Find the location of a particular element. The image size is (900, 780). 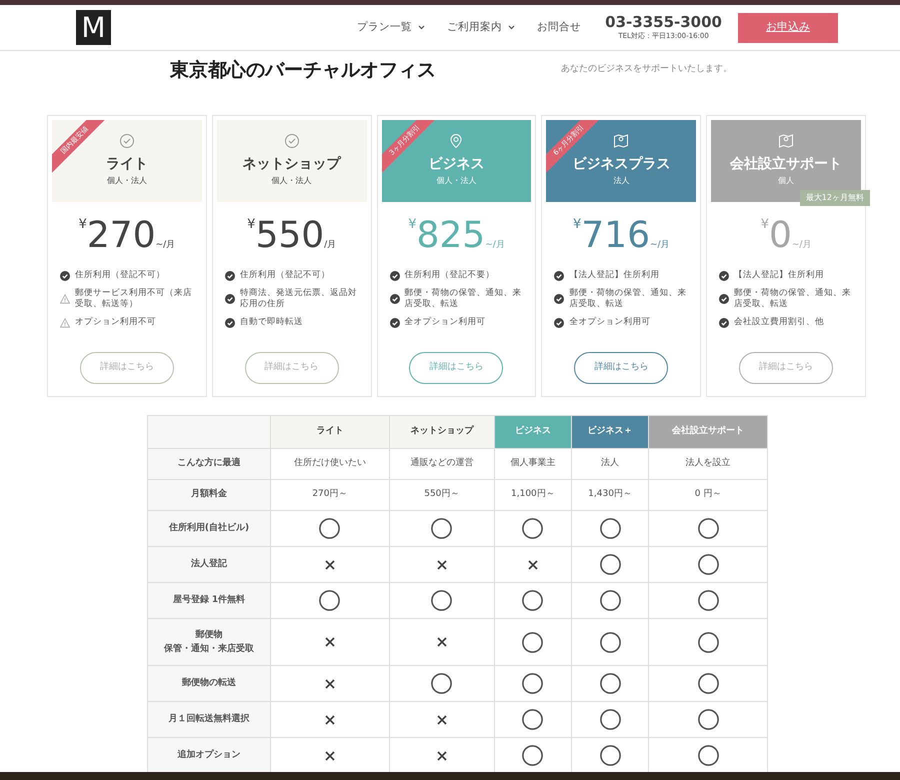

feature-text: 郵便サービス利用不可（来店受取、転送等） is located at coordinates (134, 299).